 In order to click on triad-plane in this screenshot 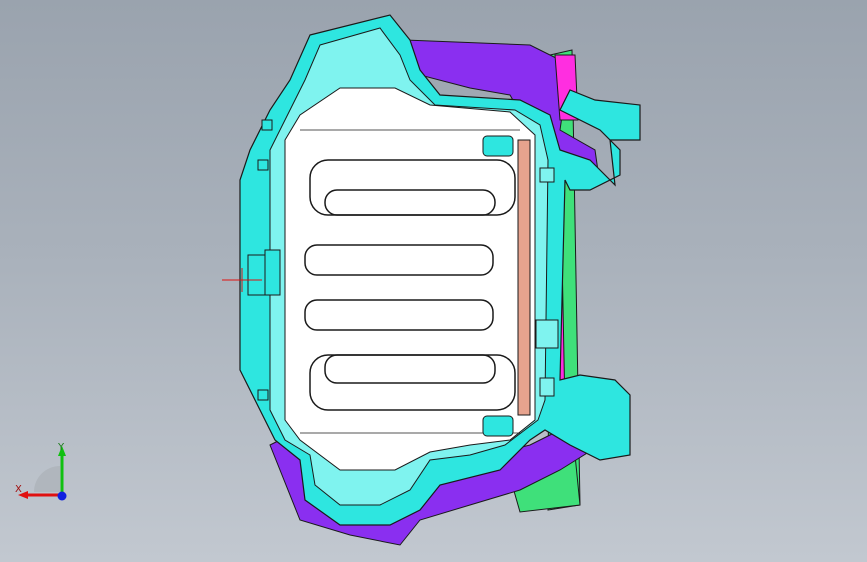, I will do `click(47, 479)`.